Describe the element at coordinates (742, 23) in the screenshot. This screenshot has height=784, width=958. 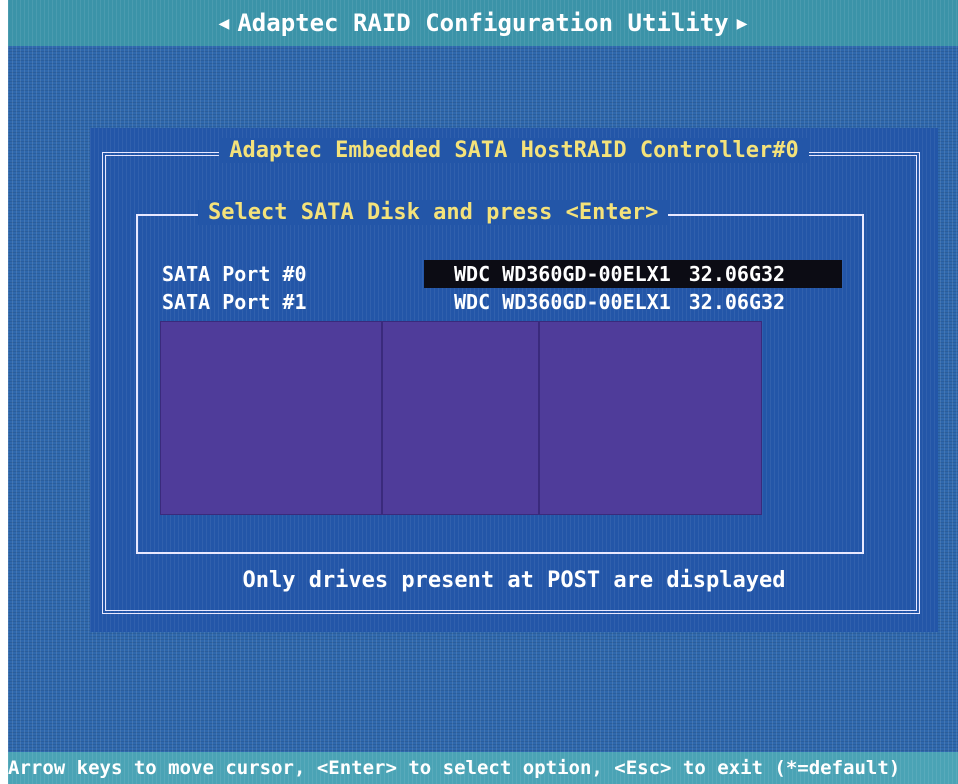
I see `triangle-right-icon: ▶` at that location.